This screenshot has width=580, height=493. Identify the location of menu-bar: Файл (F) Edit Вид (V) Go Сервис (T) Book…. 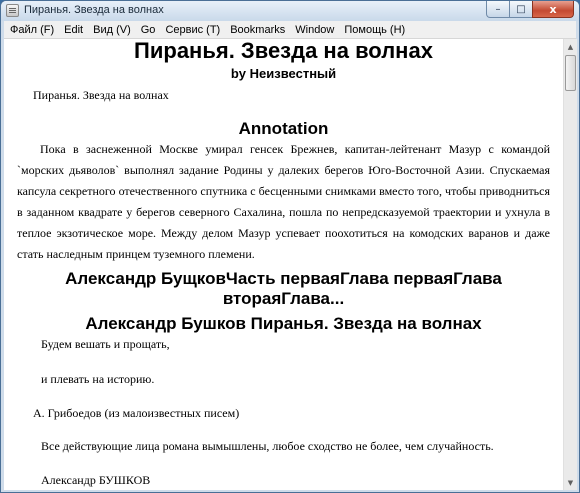
(290, 30).